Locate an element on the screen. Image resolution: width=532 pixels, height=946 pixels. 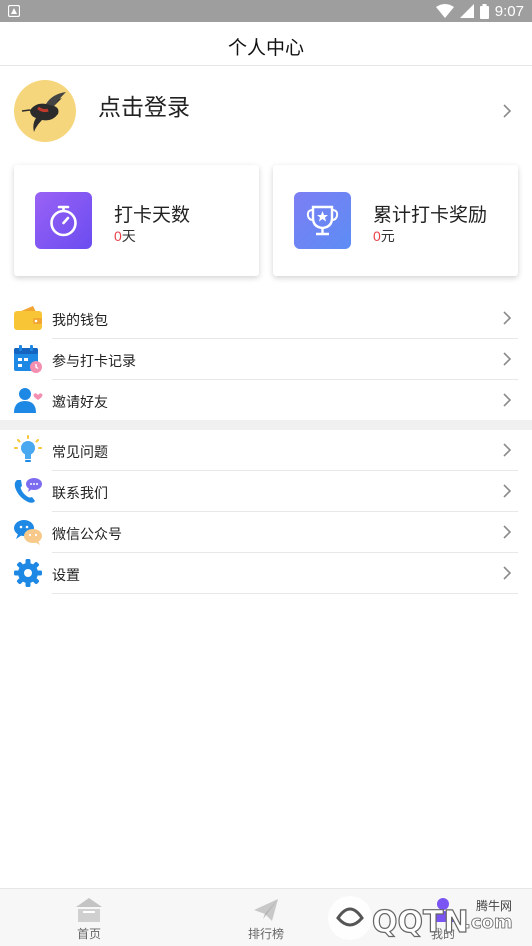
nav-label-ranking: 排行榜 is located at coordinates (265, 934).